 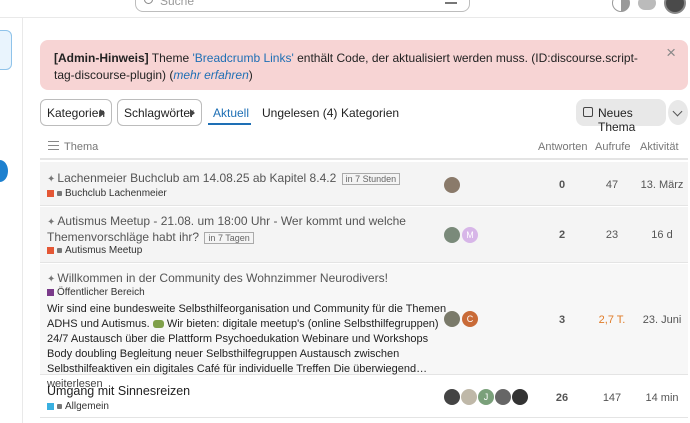 What do you see at coordinates (231, 113) in the screenshot?
I see `tab-latest: Aktuell` at bounding box center [231, 113].